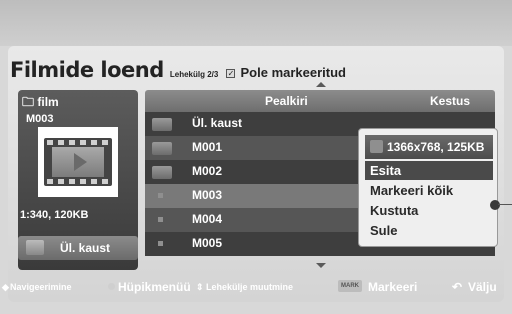 This screenshot has height=314, width=512. I want to click on play-icon, so click(80, 162).